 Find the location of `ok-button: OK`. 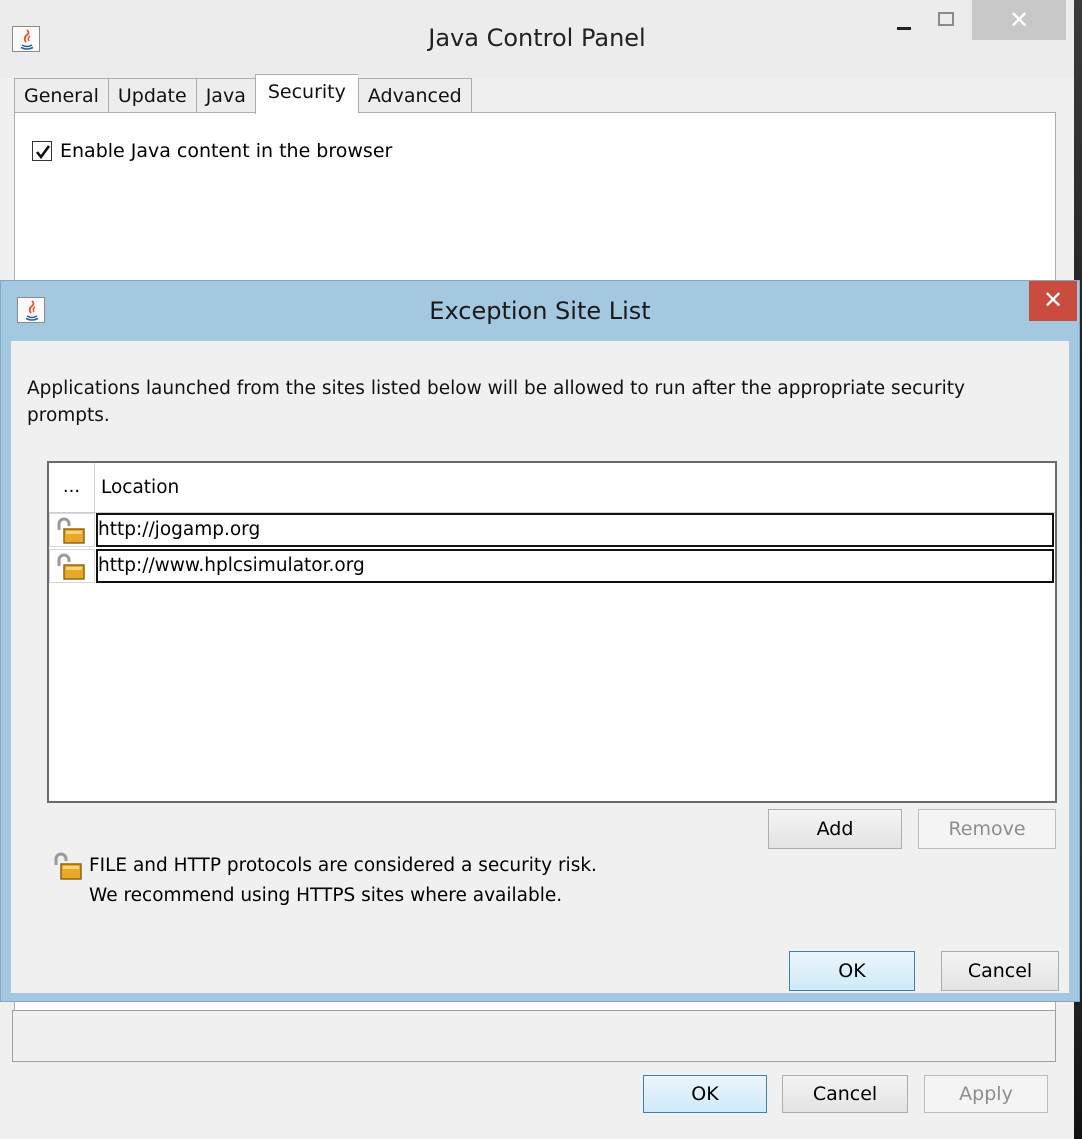

ok-button: OK is located at coordinates (705, 1094).